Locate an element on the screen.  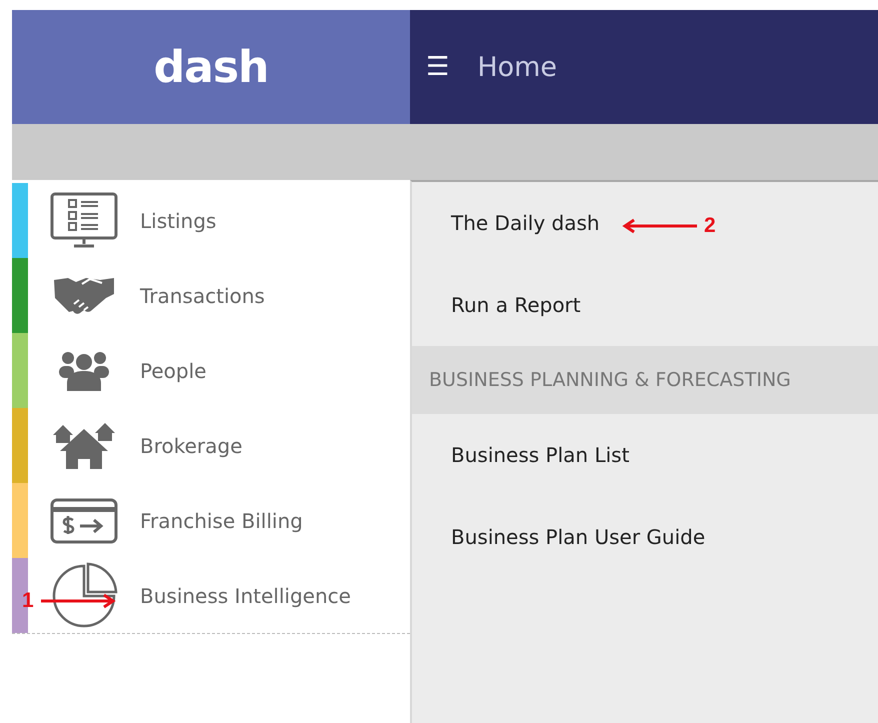
sidebar-link: People is located at coordinates (173, 370).